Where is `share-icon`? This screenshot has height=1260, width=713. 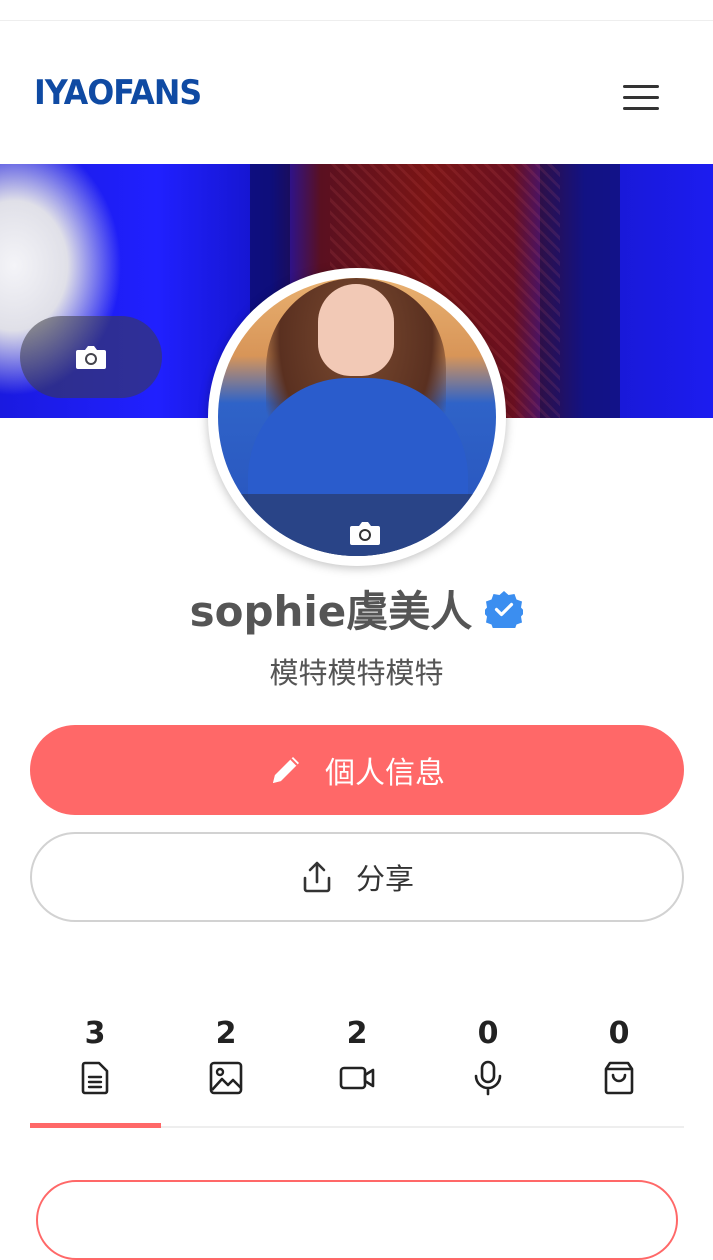 share-icon is located at coordinates (317, 877).